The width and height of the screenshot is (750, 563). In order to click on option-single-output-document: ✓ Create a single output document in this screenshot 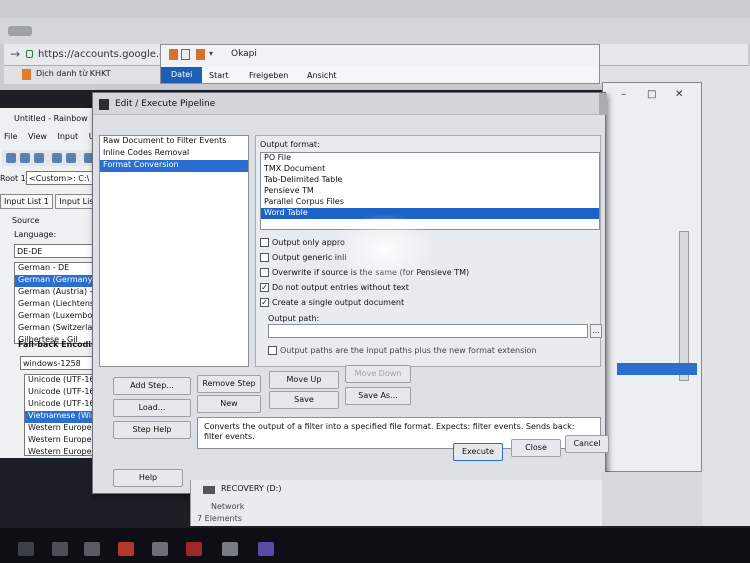, I will do `click(332, 302)`.